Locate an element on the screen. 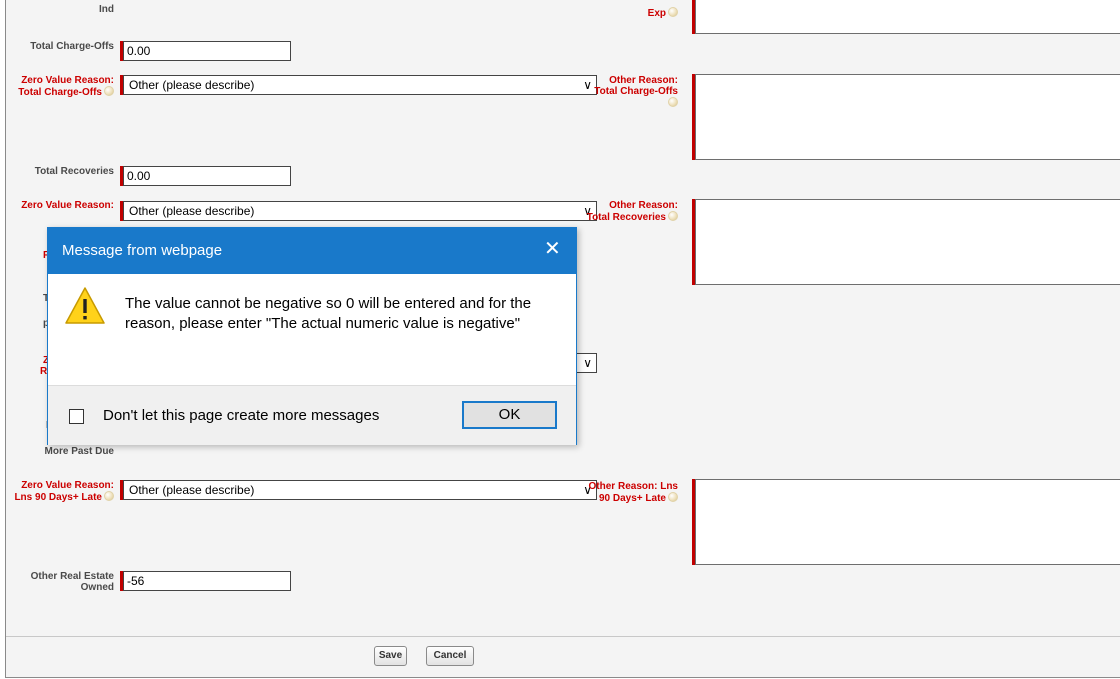  field-label-zero-reason-recoveries: Zero Value Reason: is located at coordinates (67, 205).